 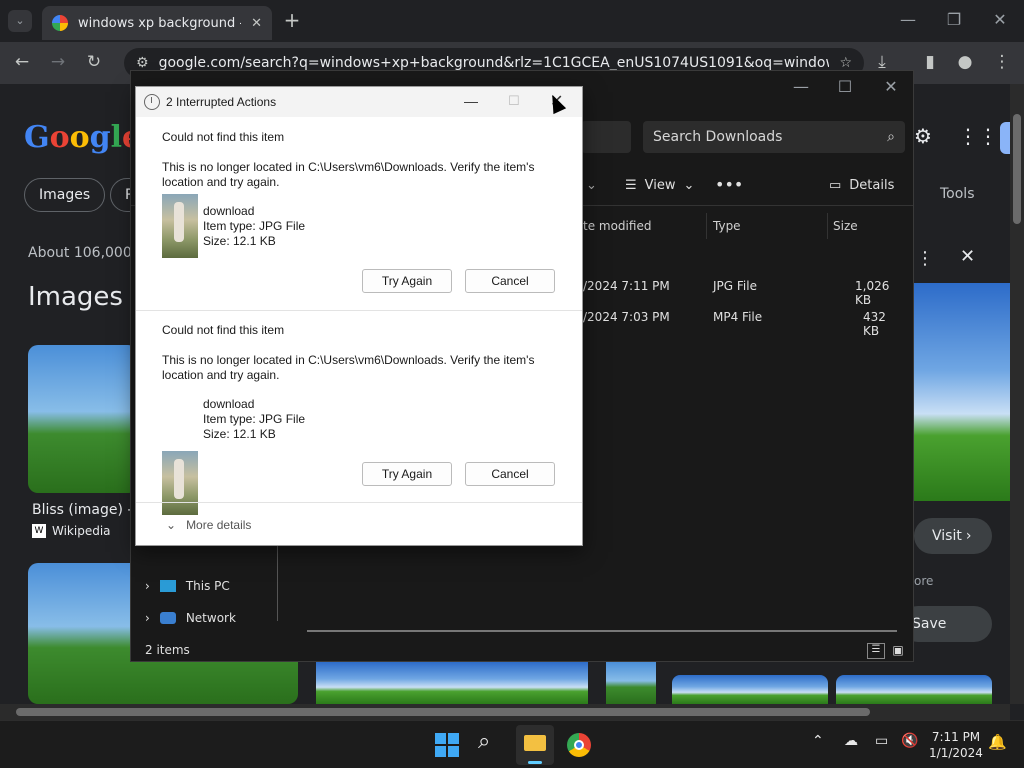 What do you see at coordinates (845, 226) in the screenshot?
I see `column-size: Size` at bounding box center [845, 226].